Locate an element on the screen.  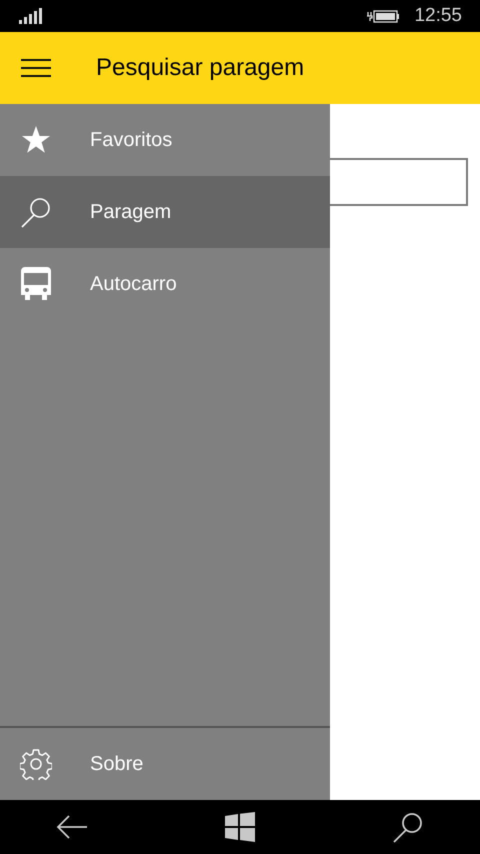
page-title: Pesquisar paragem is located at coordinates (200, 68).